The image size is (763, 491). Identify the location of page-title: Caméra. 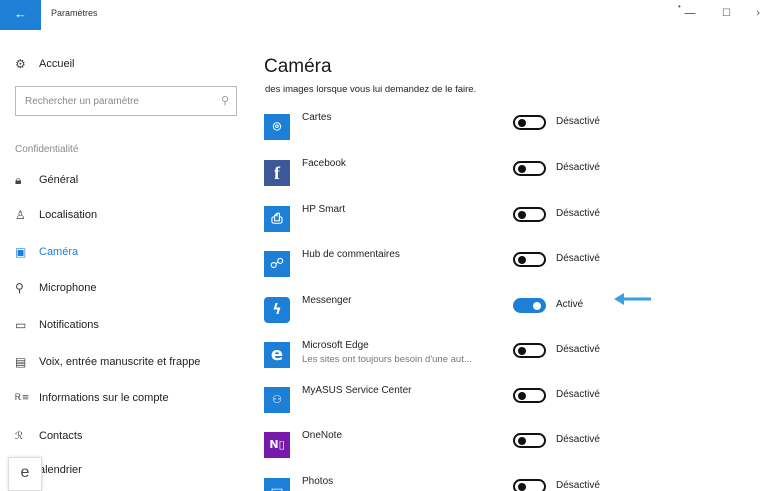
(298, 66).